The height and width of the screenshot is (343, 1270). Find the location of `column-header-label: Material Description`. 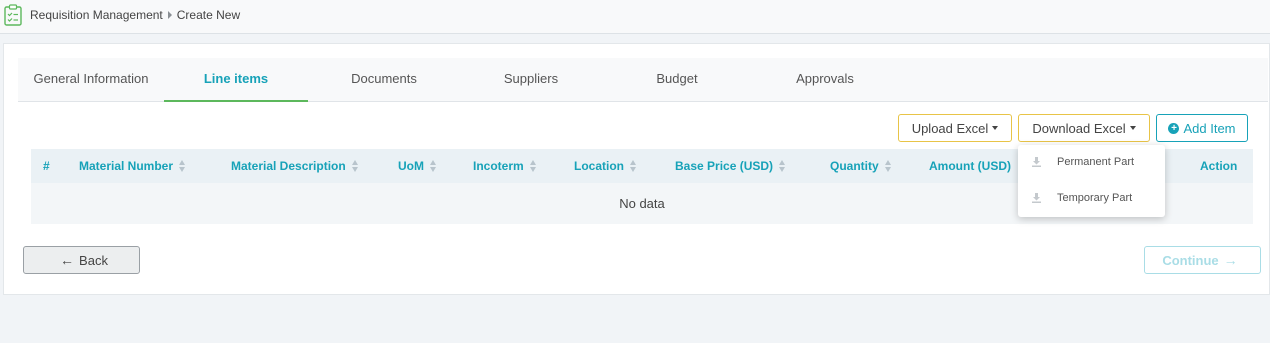

column-header-label: Material Description is located at coordinates (288, 166).